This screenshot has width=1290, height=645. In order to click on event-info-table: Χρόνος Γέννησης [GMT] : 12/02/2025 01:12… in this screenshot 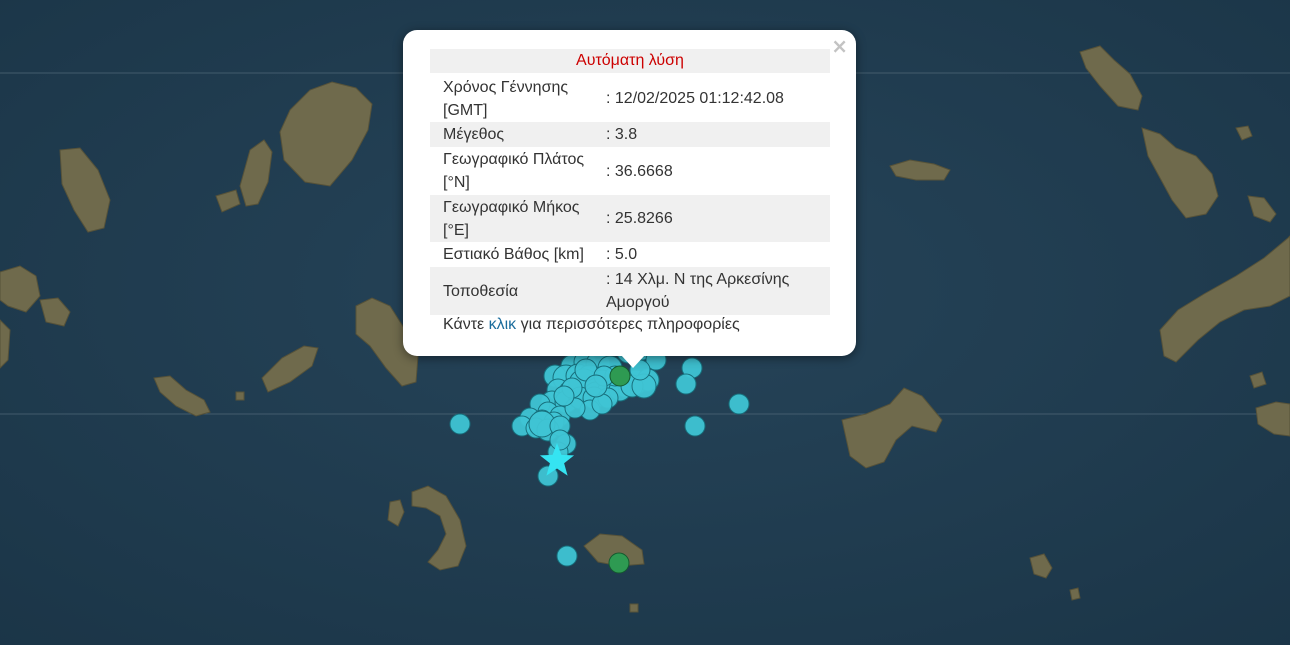, I will do `click(630, 195)`.